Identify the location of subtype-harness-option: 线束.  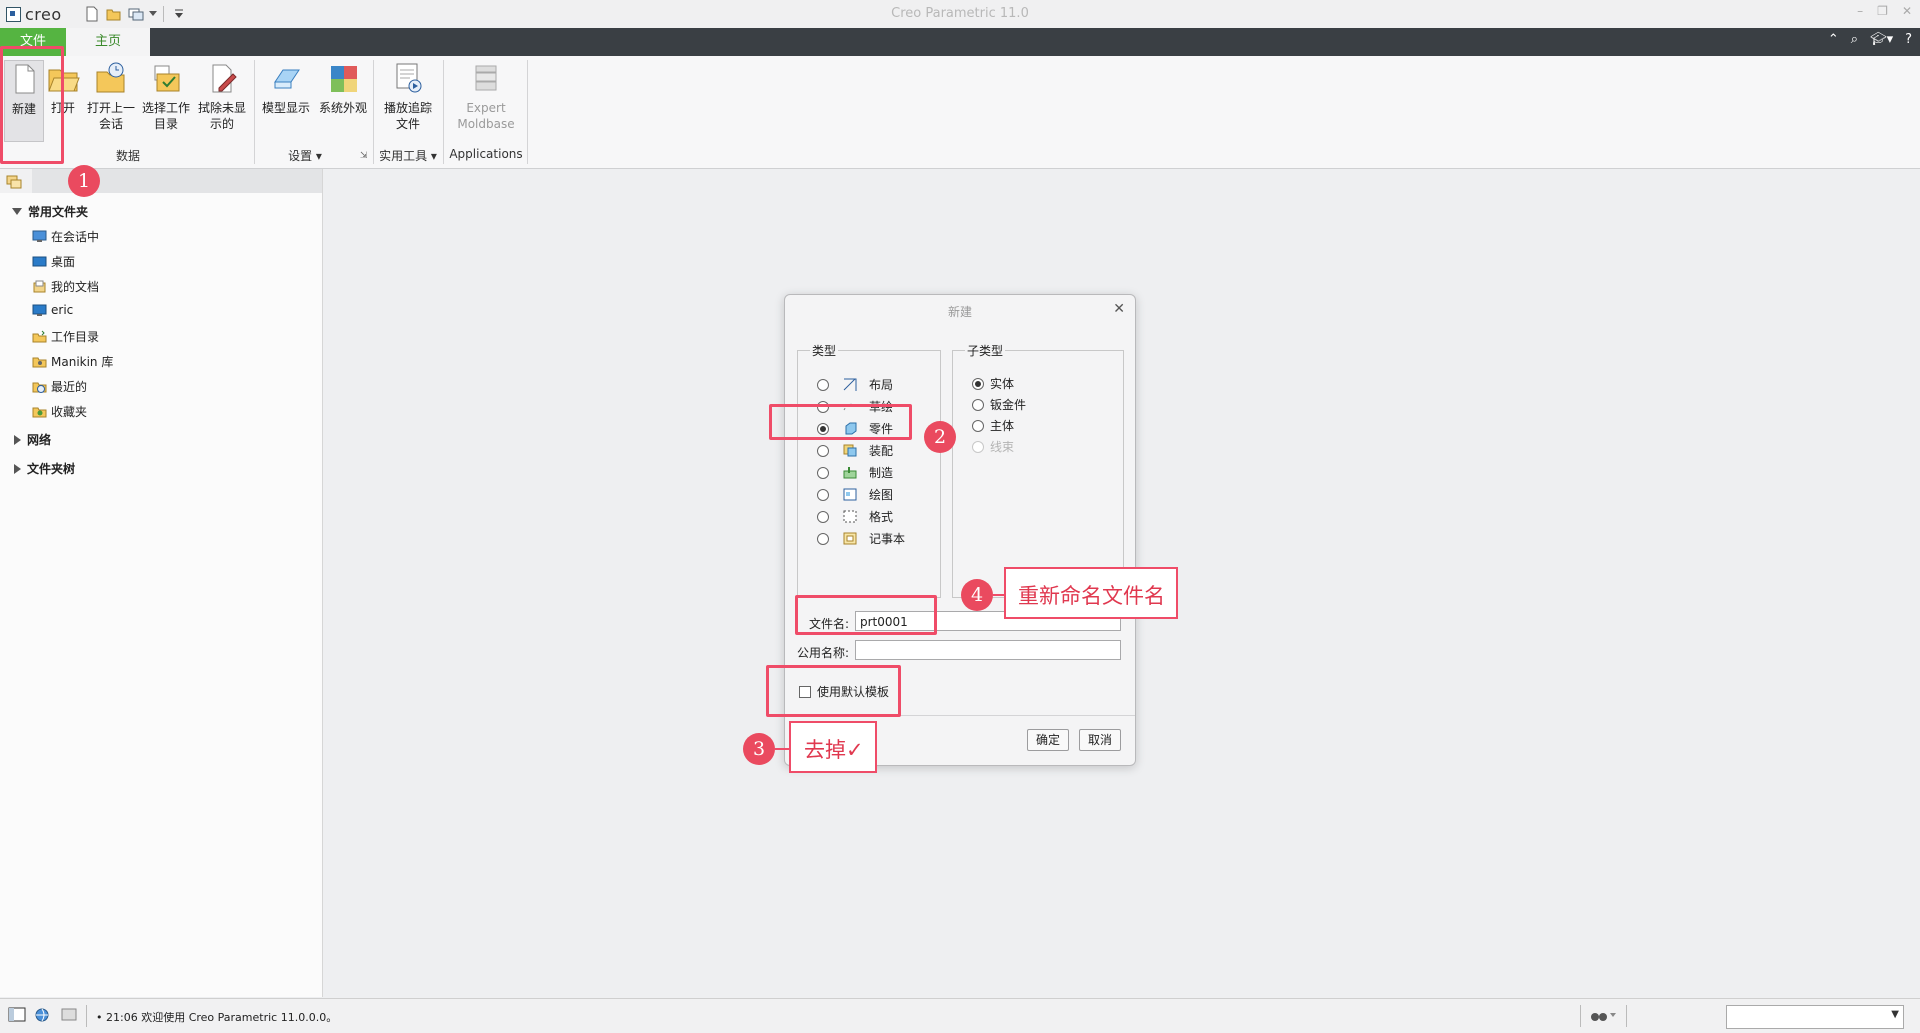
(993, 446).